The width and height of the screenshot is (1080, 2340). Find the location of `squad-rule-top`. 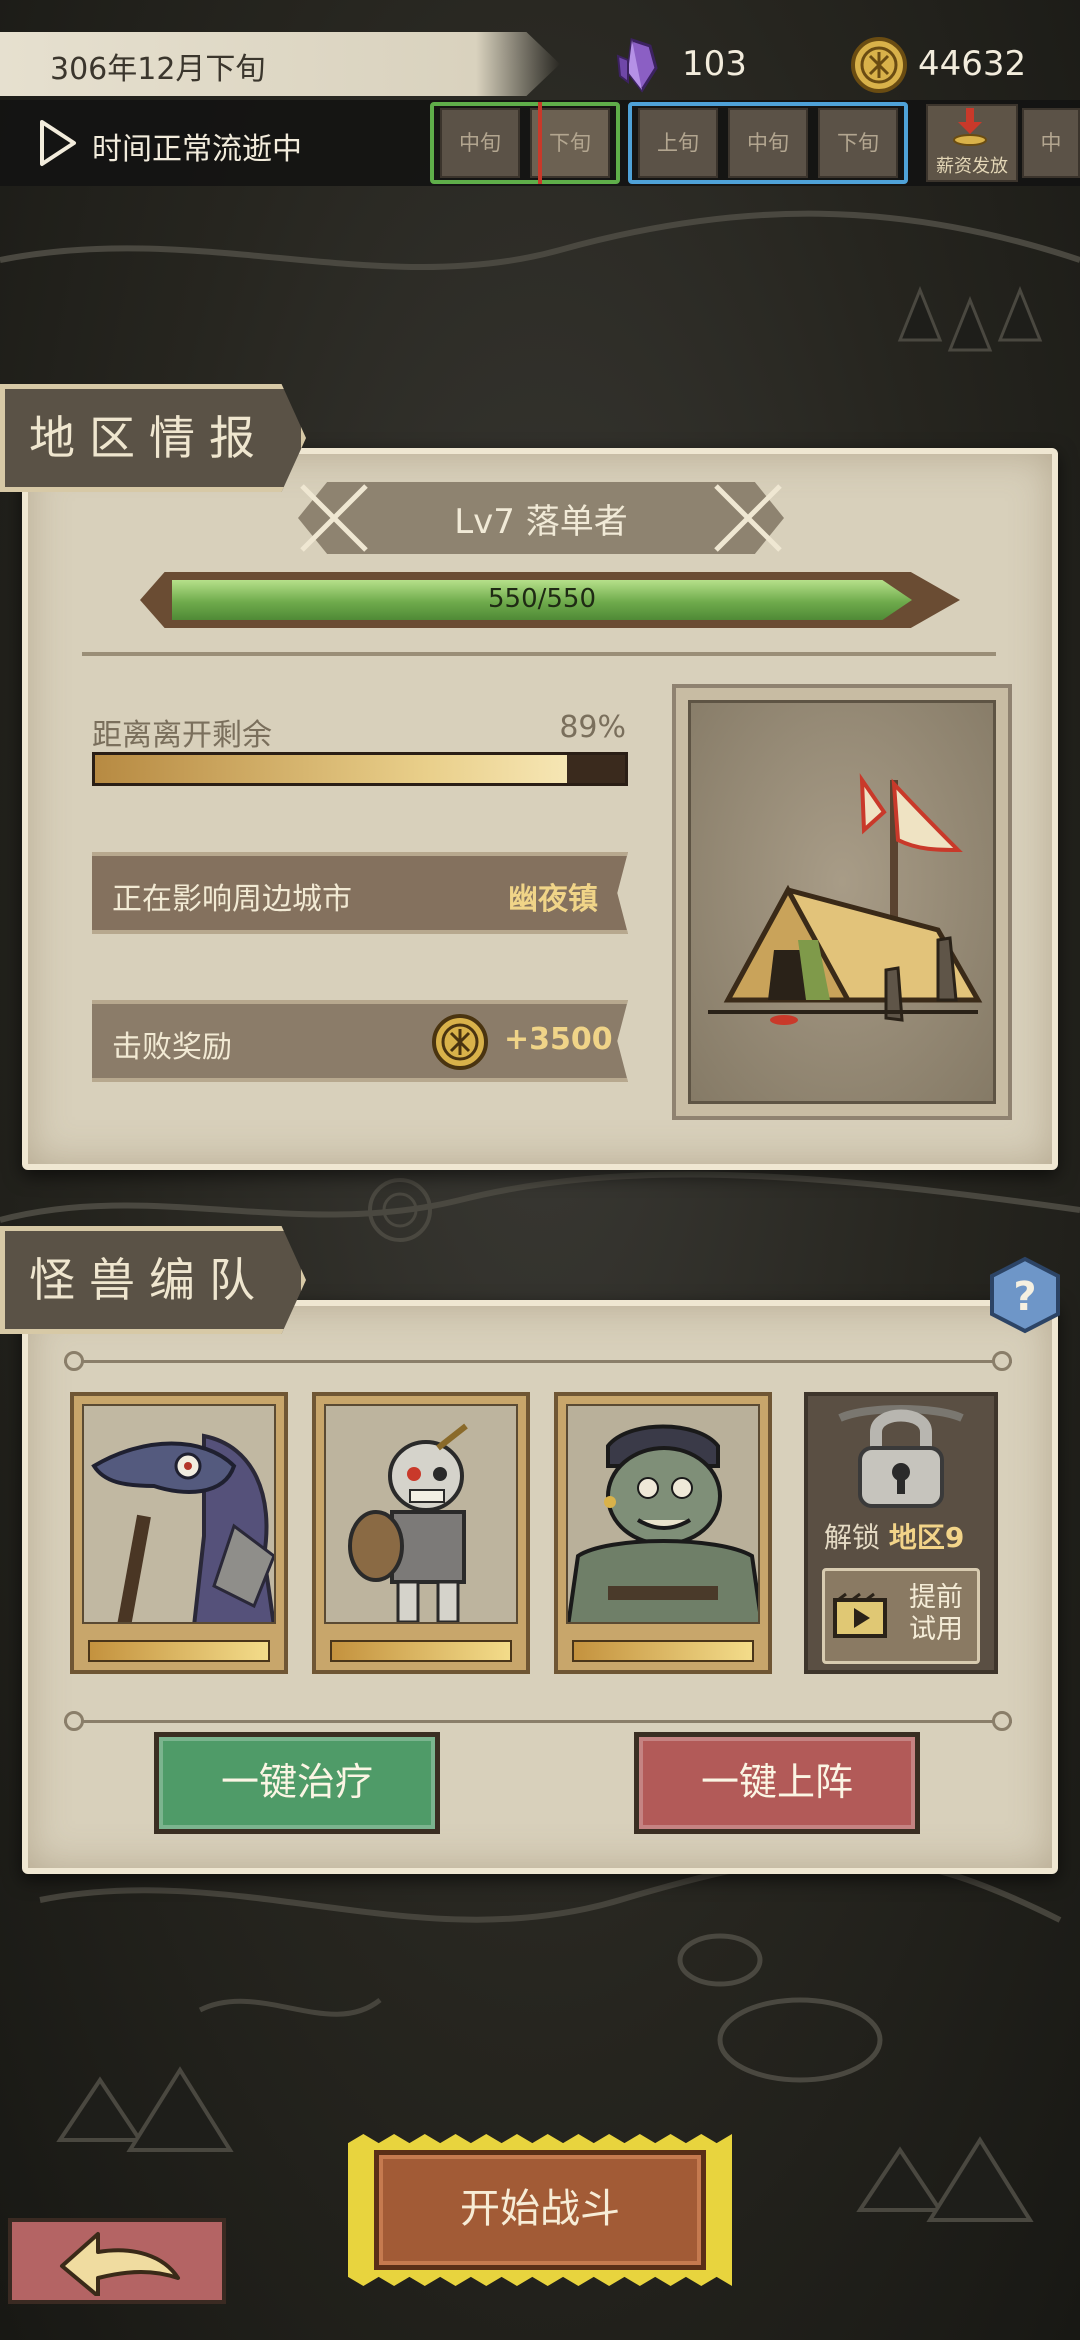

squad-rule-top is located at coordinates (538, 1361).